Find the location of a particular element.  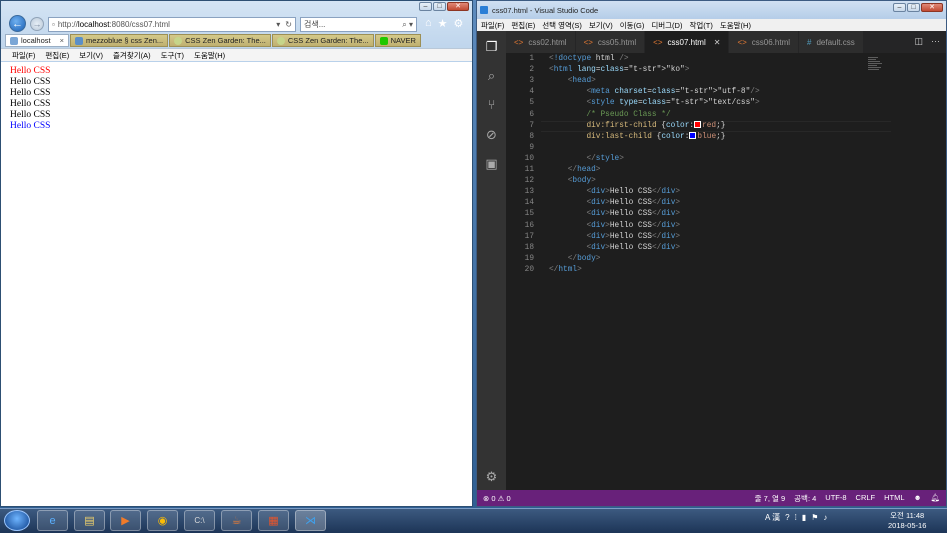

code-line: <body> is located at coordinates (572, 181).